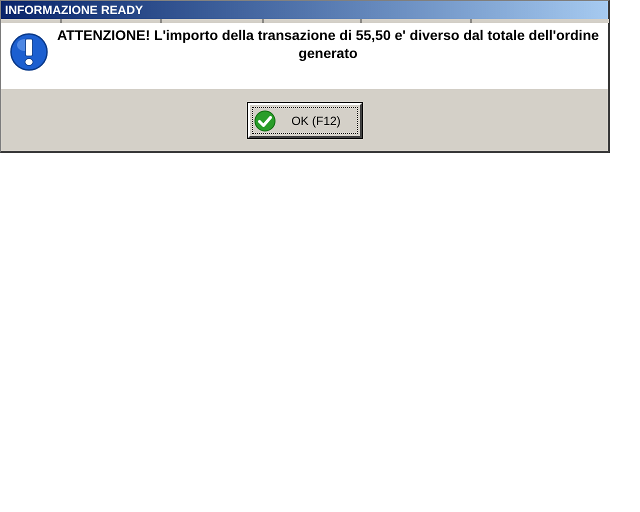 The height and width of the screenshot is (512, 640). What do you see at coordinates (74, 10) in the screenshot?
I see `window-title: INFORMAZIONE READY` at bounding box center [74, 10].